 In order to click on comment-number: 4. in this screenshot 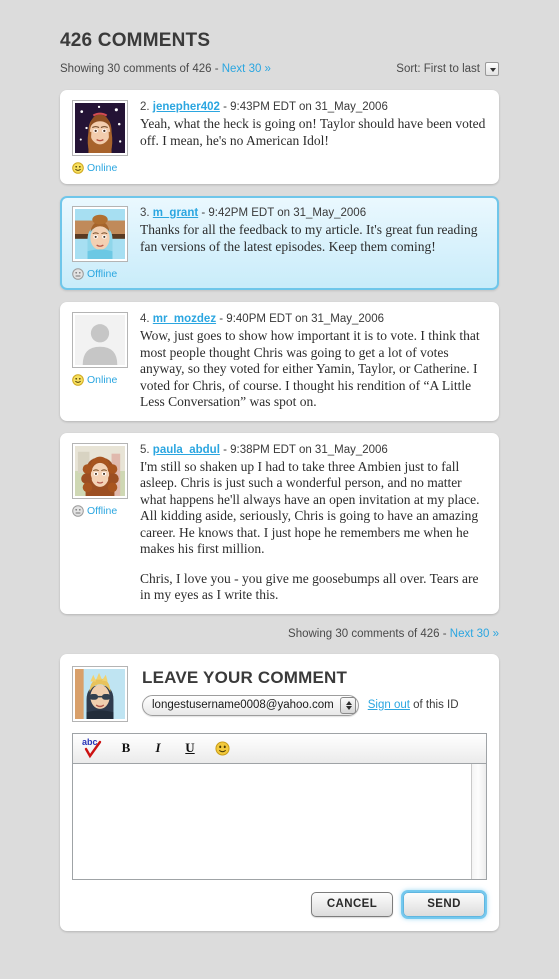, I will do `click(145, 319)`.